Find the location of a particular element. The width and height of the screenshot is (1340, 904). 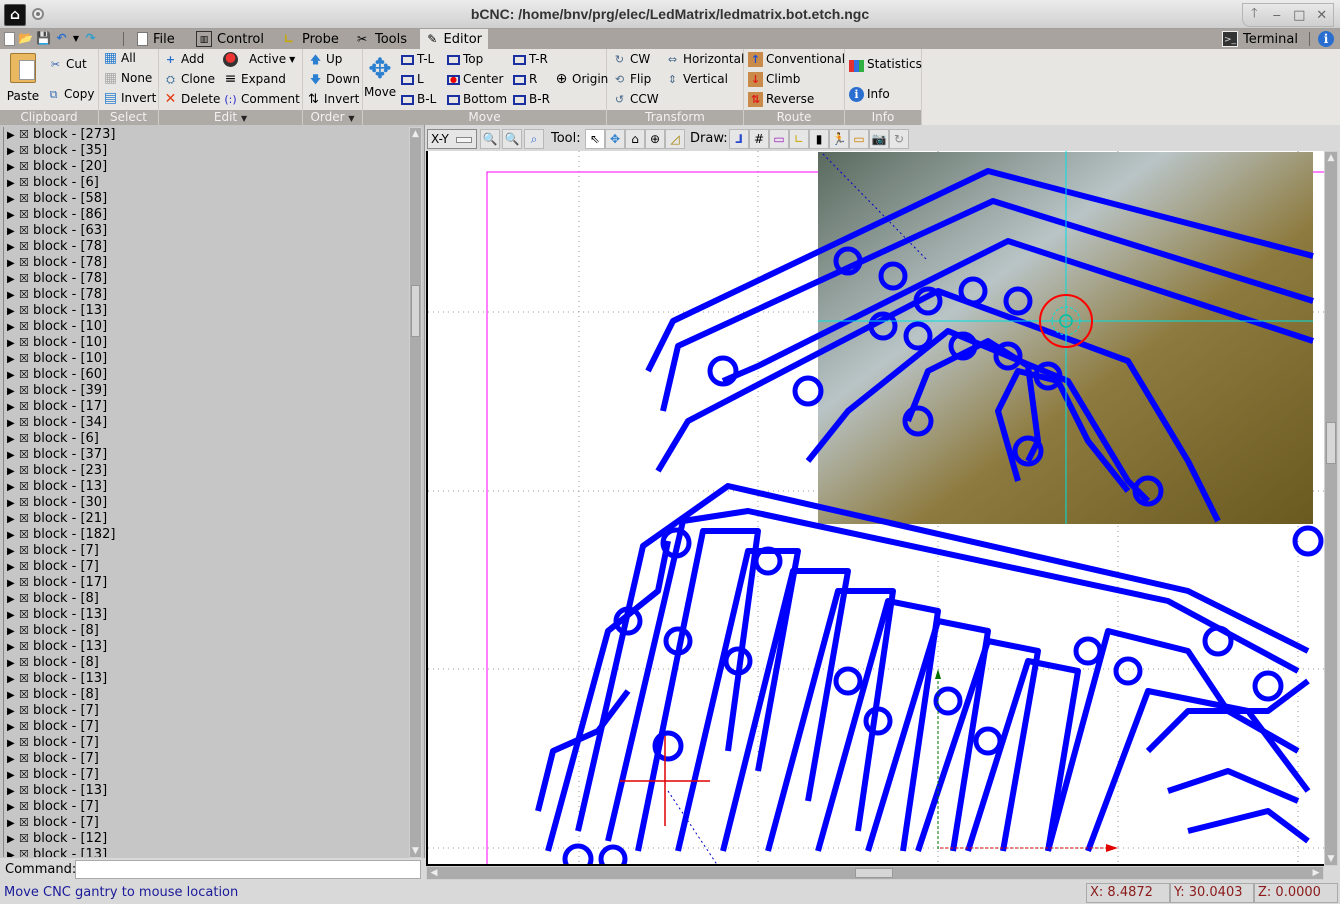

tree-vertical-scrollbar: ▲ ▼ is located at coordinates (415, 492).